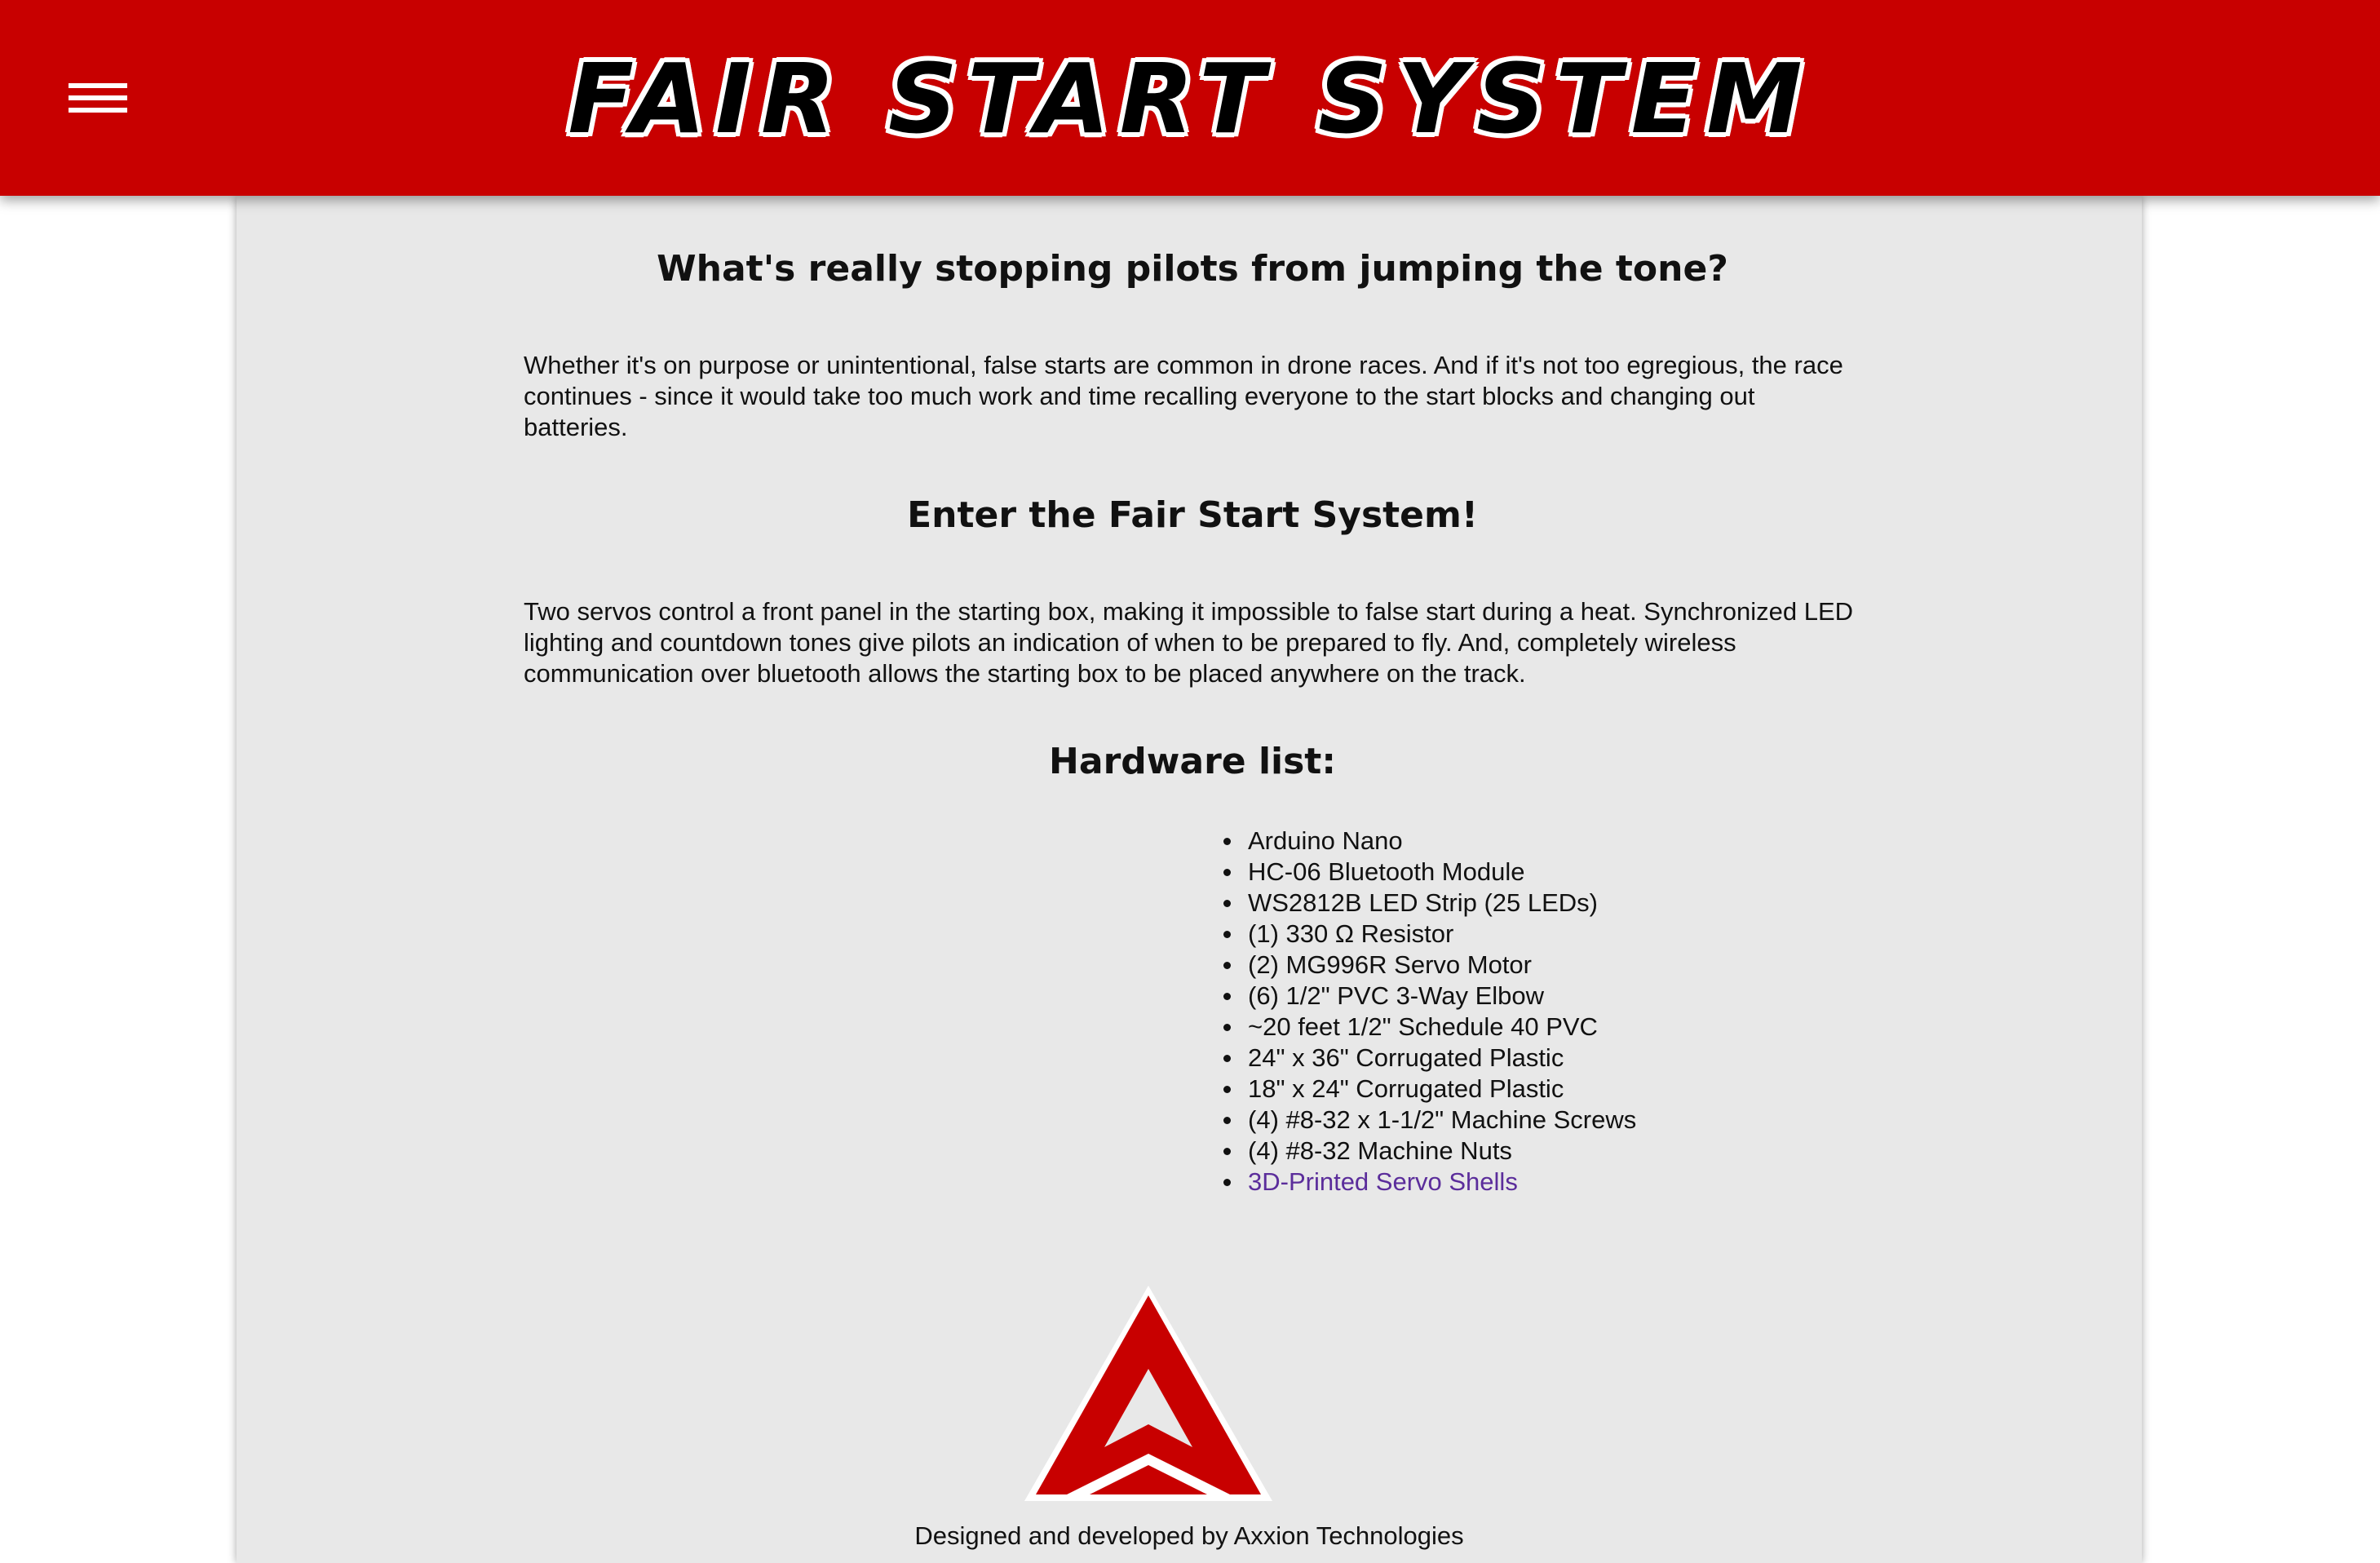 The height and width of the screenshot is (1563, 2380). Describe the element at coordinates (1542, 1120) in the screenshot. I see `list-item: (4) #8-32 x 1-1/2" Machine Screws` at that location.